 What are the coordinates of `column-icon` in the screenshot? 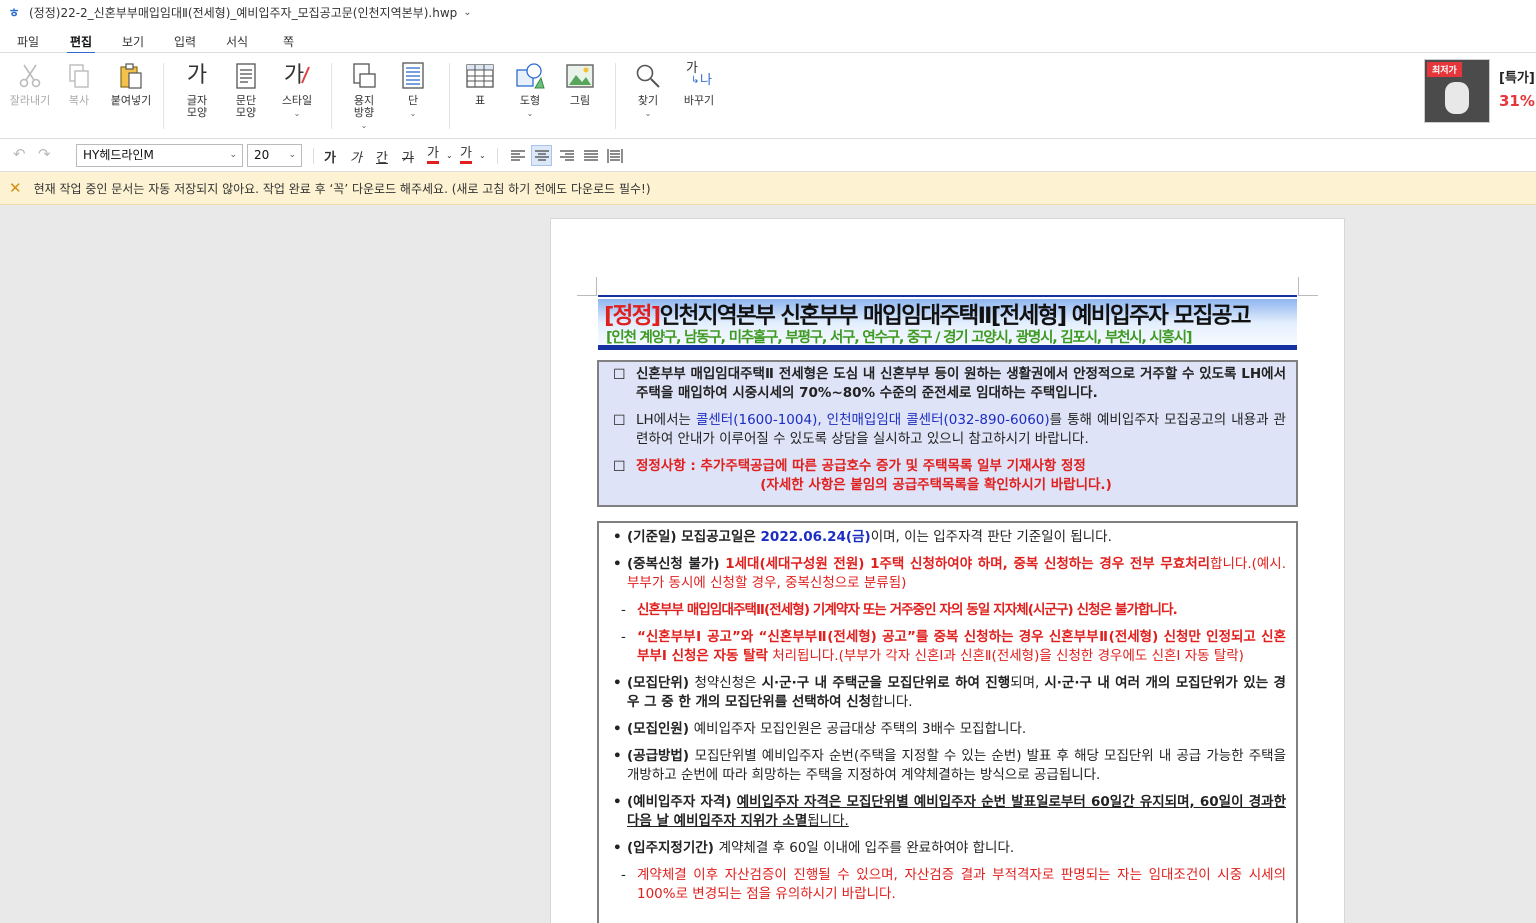 It's located at (413, 76).